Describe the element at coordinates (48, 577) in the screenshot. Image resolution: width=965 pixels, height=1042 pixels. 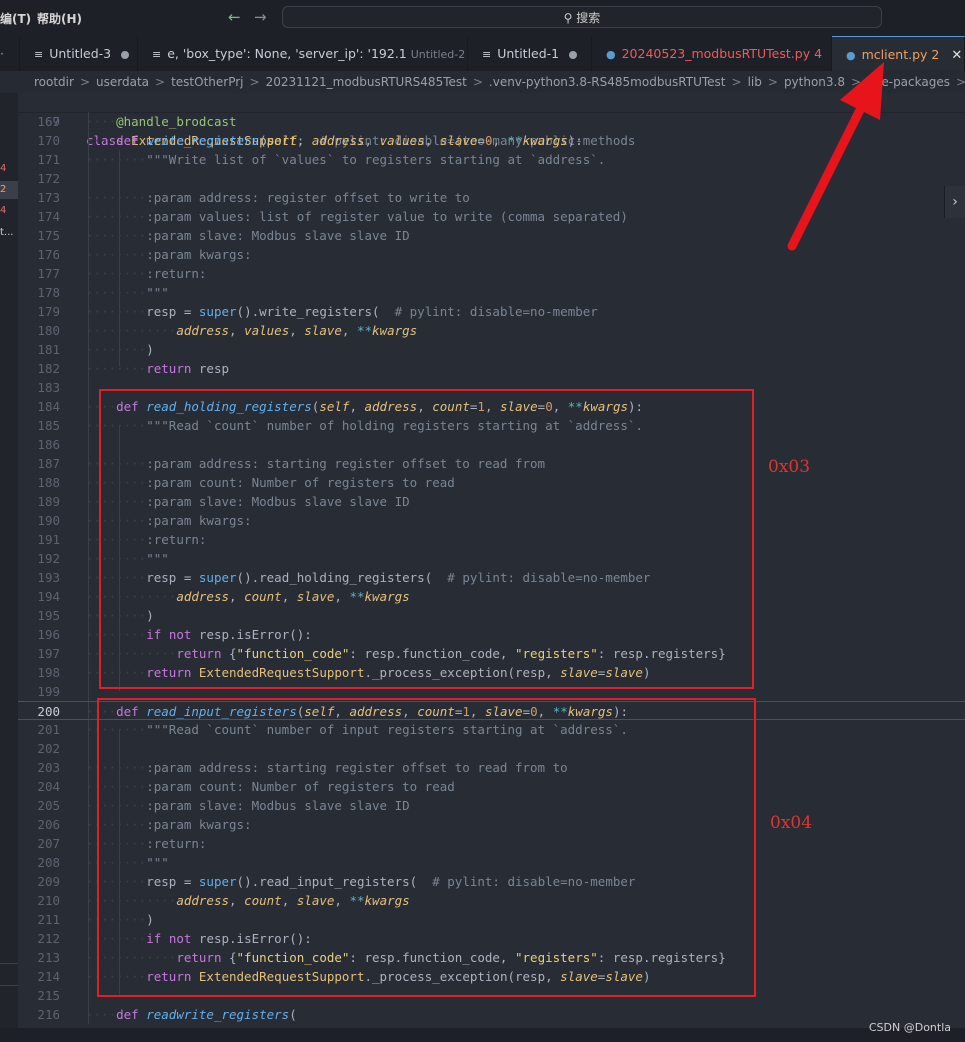
I see `line-number: 193` at that location.